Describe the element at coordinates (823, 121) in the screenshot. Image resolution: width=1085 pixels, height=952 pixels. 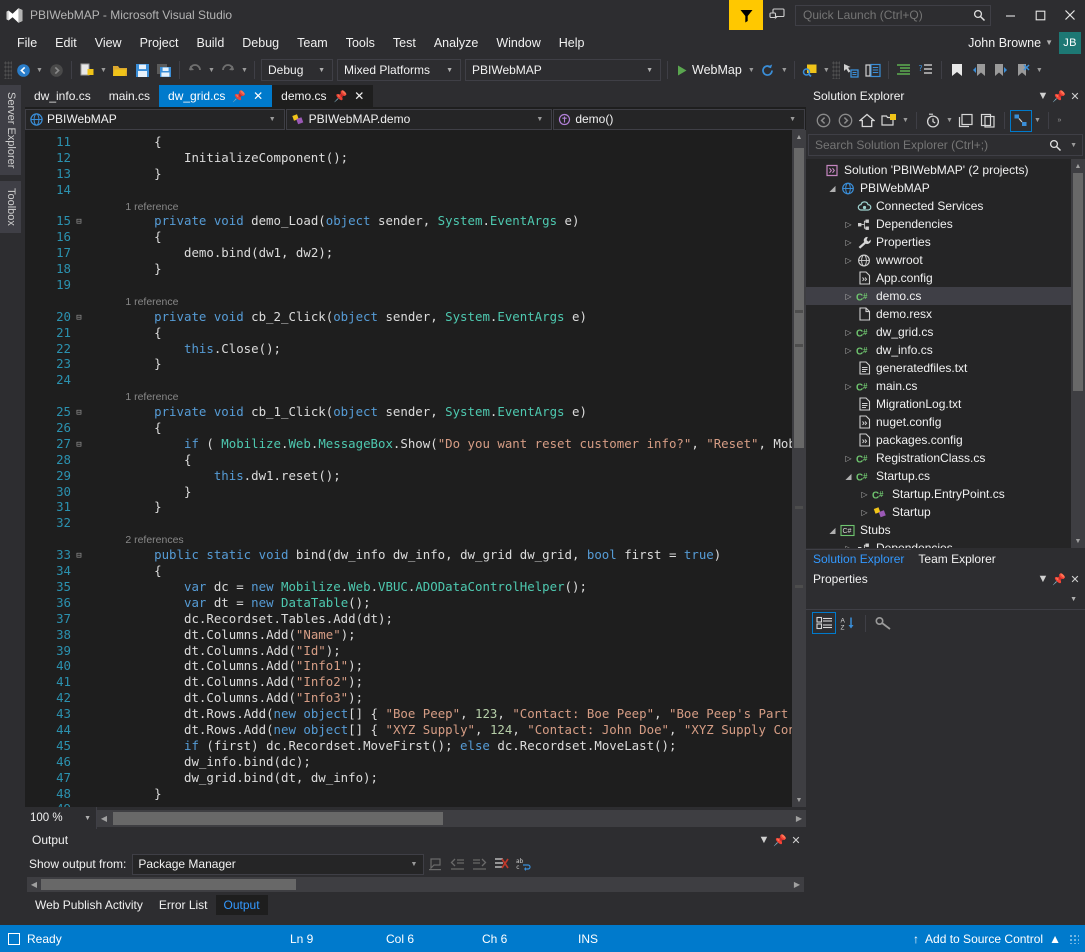
I see `back-icon` at that location.